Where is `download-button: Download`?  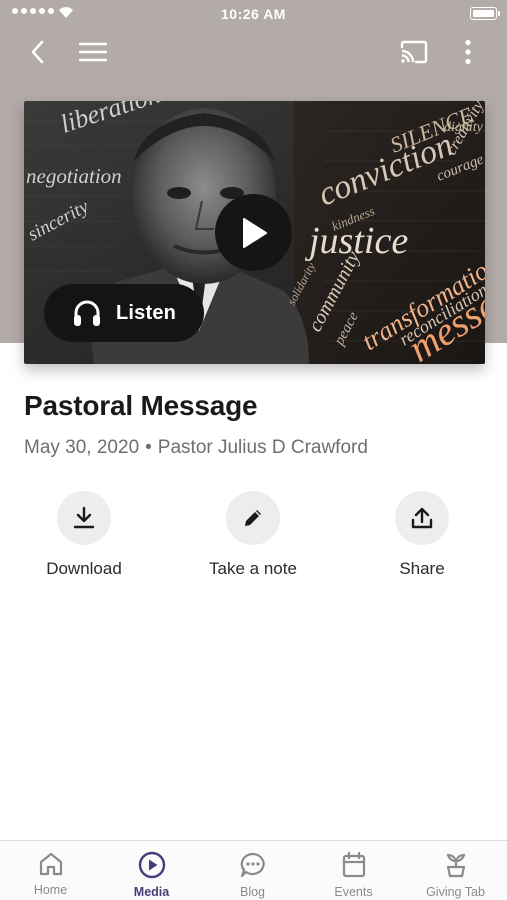 download-button: Download is located at coordinates (84, 535).